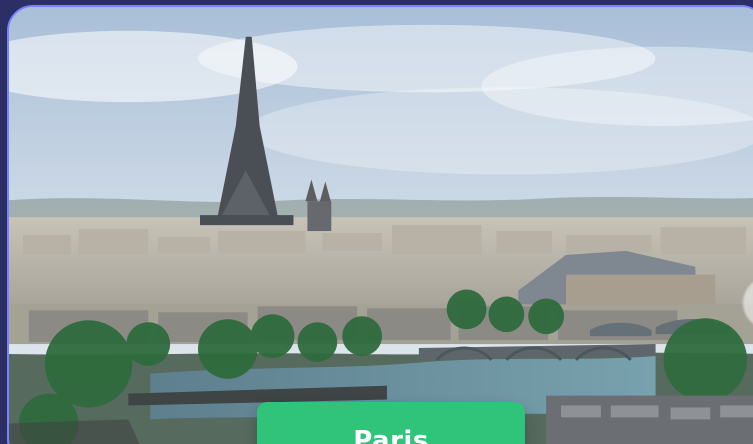 This screenshot has height=444, width=753. I want to click on city-label-badge: Paris, so click(391, 423).